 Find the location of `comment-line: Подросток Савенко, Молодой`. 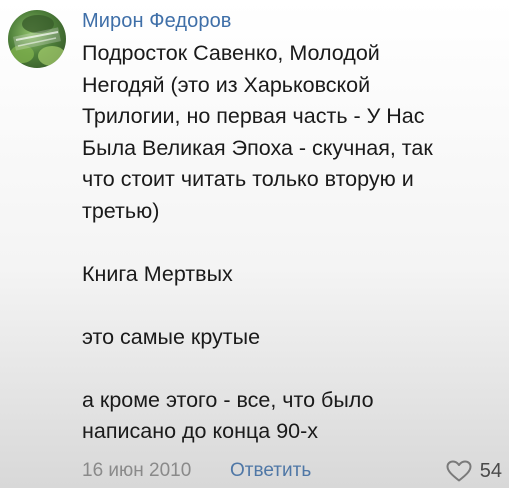

comment-line: Подросток Савенко, Молодой is located at coordinates (231, 53).